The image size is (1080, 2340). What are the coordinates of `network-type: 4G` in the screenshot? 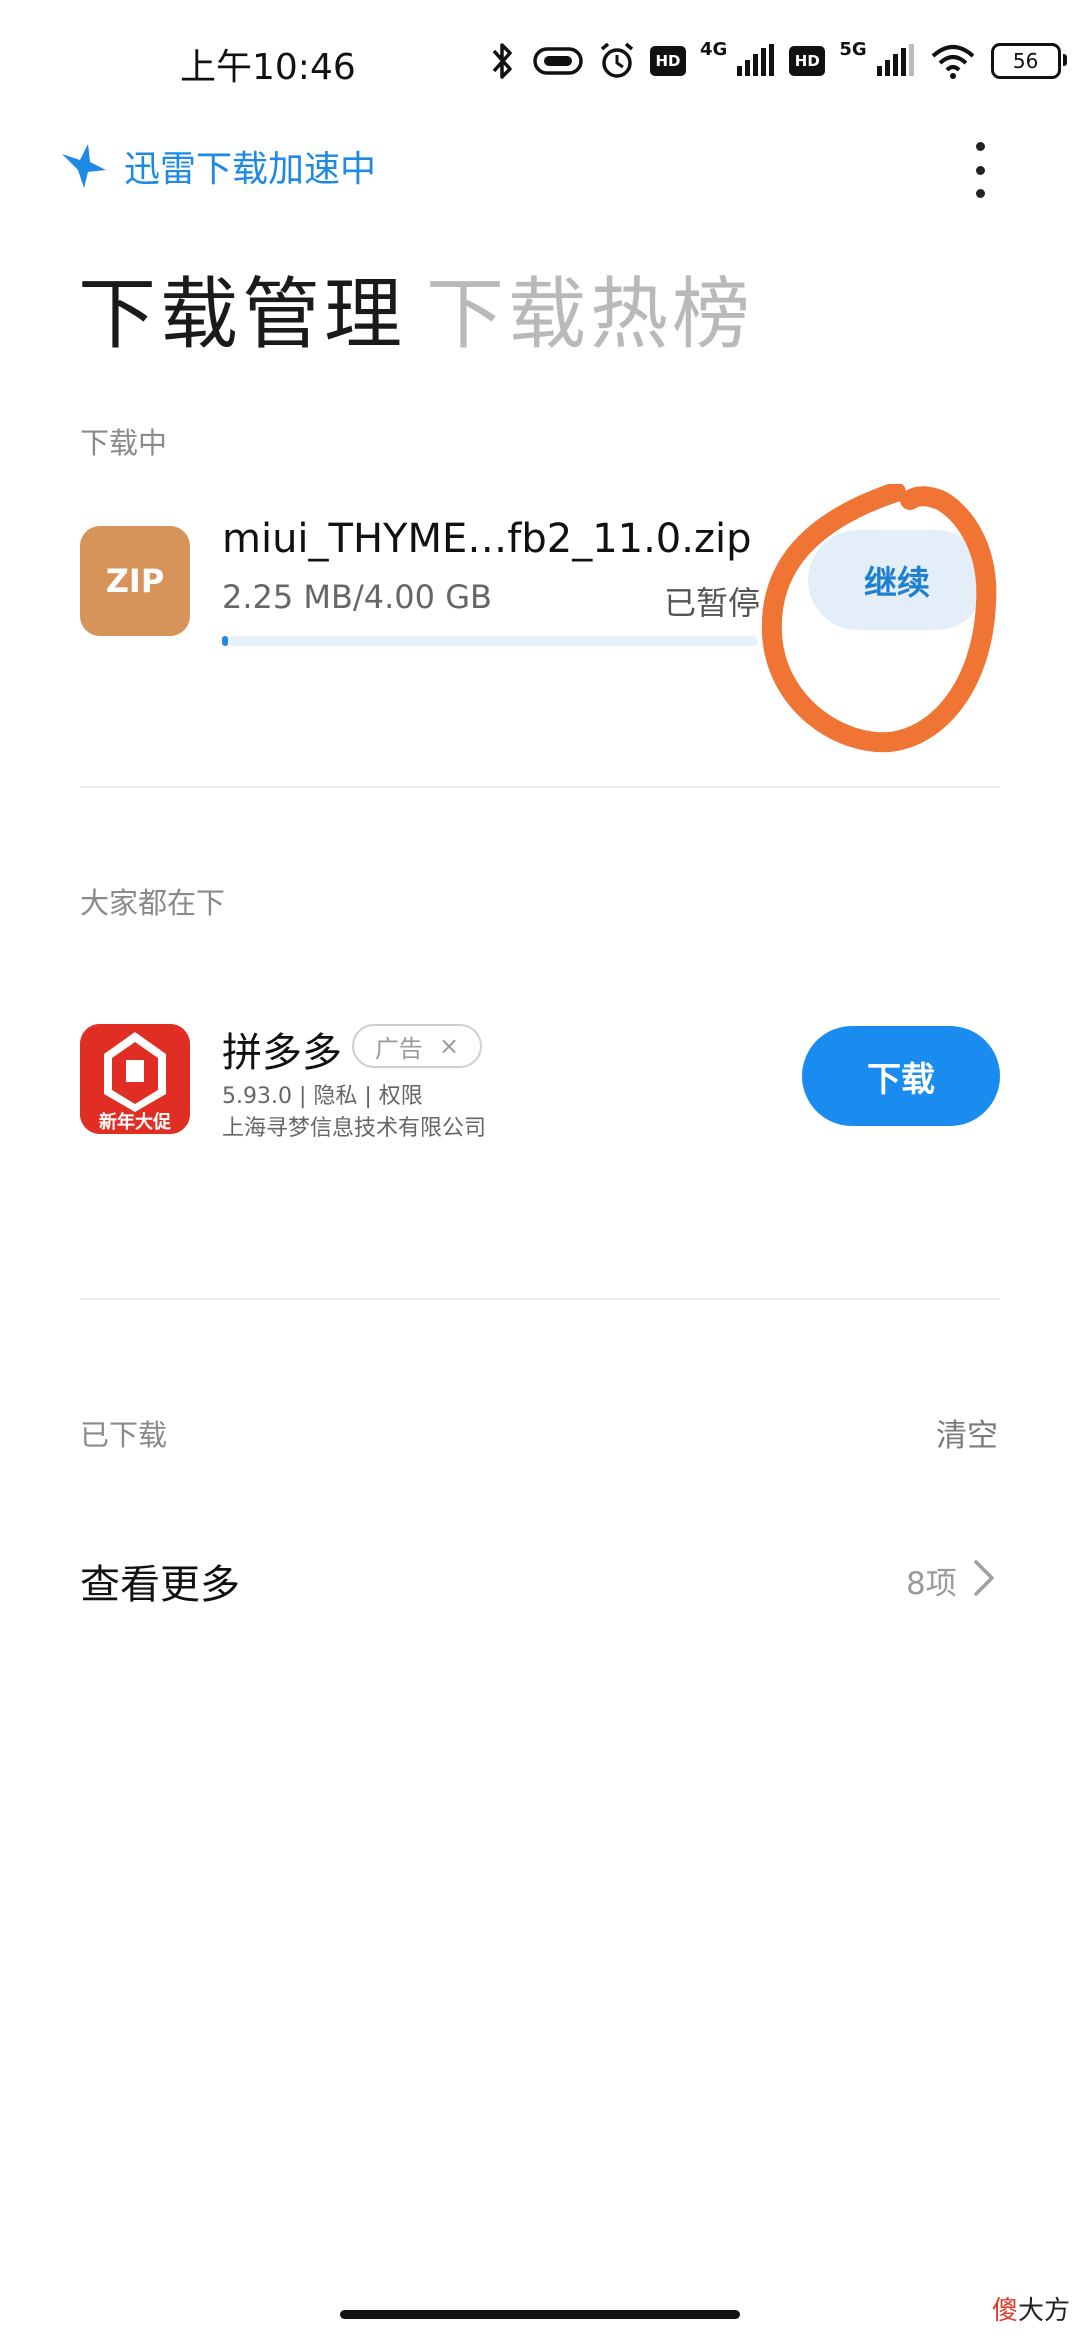 It's located at (714, 49).